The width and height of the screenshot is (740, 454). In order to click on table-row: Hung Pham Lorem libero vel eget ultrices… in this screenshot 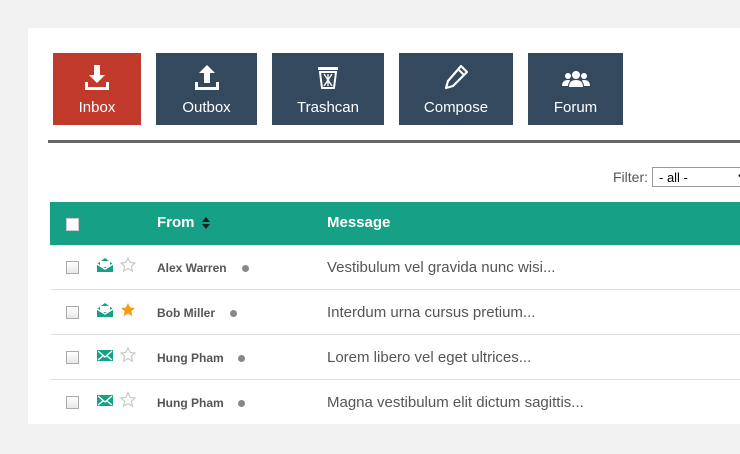, I will do `click(395, 357)`.